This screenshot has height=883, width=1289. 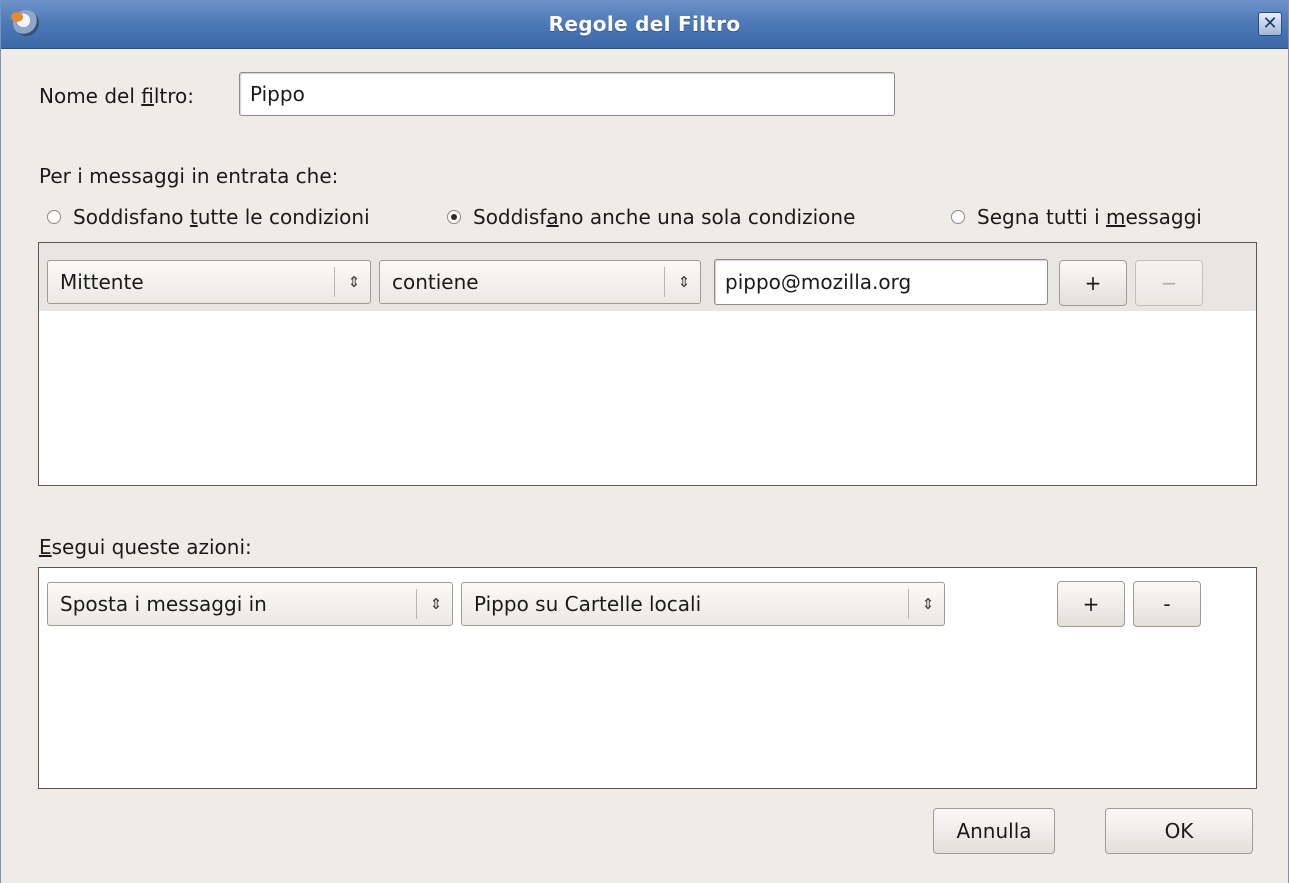 I want to click on condition-operator-value: contiene, so click(x=435, y=282).